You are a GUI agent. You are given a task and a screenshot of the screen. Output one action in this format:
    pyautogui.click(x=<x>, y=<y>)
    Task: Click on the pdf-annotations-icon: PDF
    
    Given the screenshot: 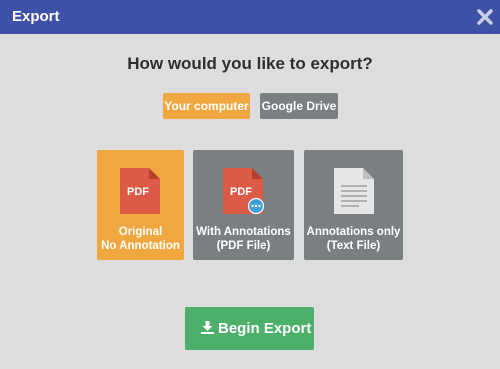 What is the action you would take?
    pyautogui.click(x=244, y=191)
    